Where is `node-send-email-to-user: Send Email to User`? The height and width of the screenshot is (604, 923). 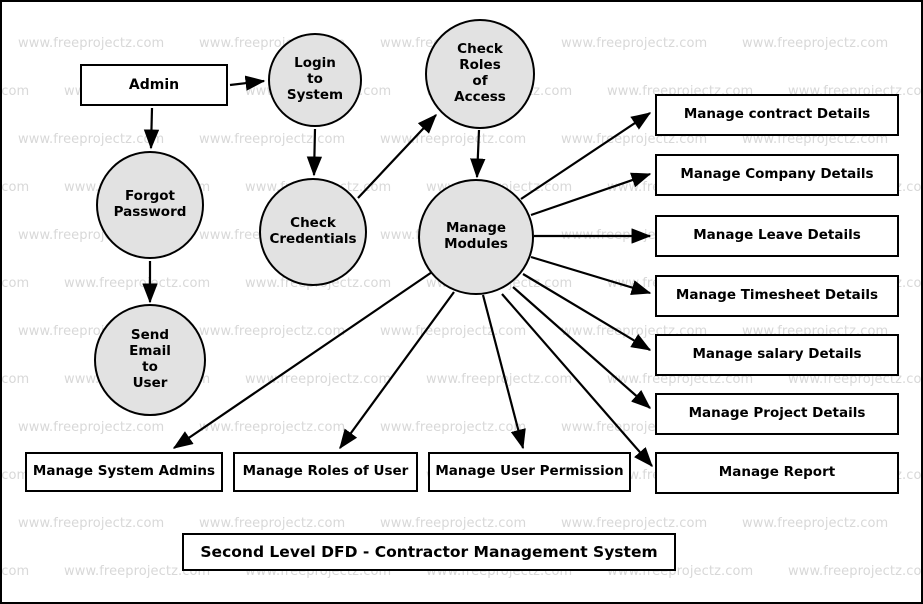
node-send-email-to-user: Send Email to User is located at coordinates (150, 360).